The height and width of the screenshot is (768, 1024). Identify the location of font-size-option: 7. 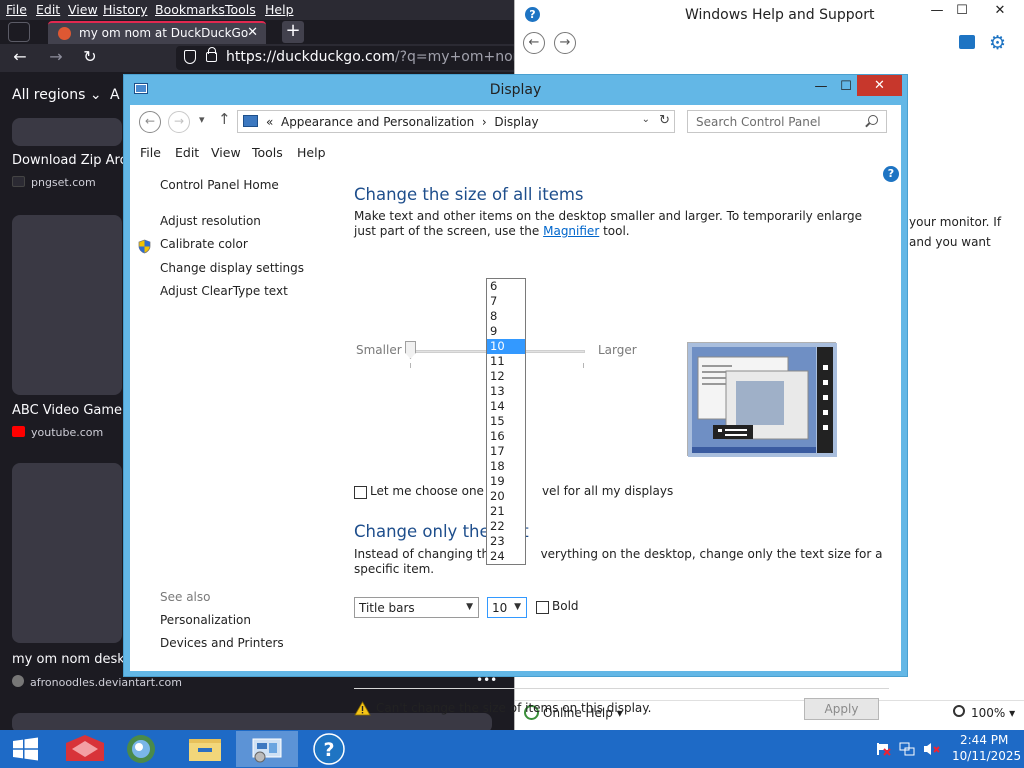
(506, 301).